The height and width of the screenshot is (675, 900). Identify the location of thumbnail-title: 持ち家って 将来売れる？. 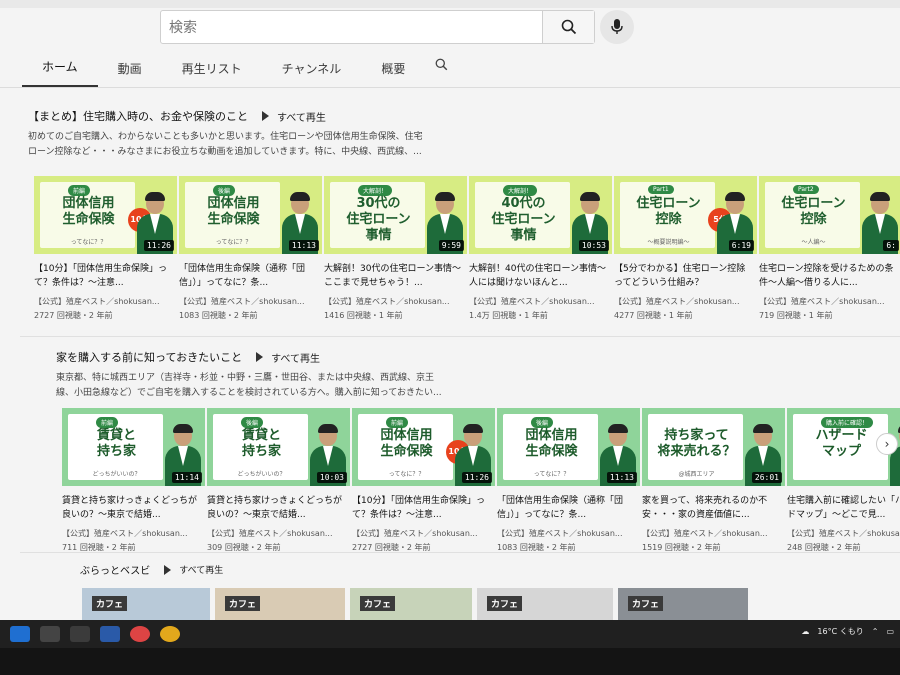
(696, 443).